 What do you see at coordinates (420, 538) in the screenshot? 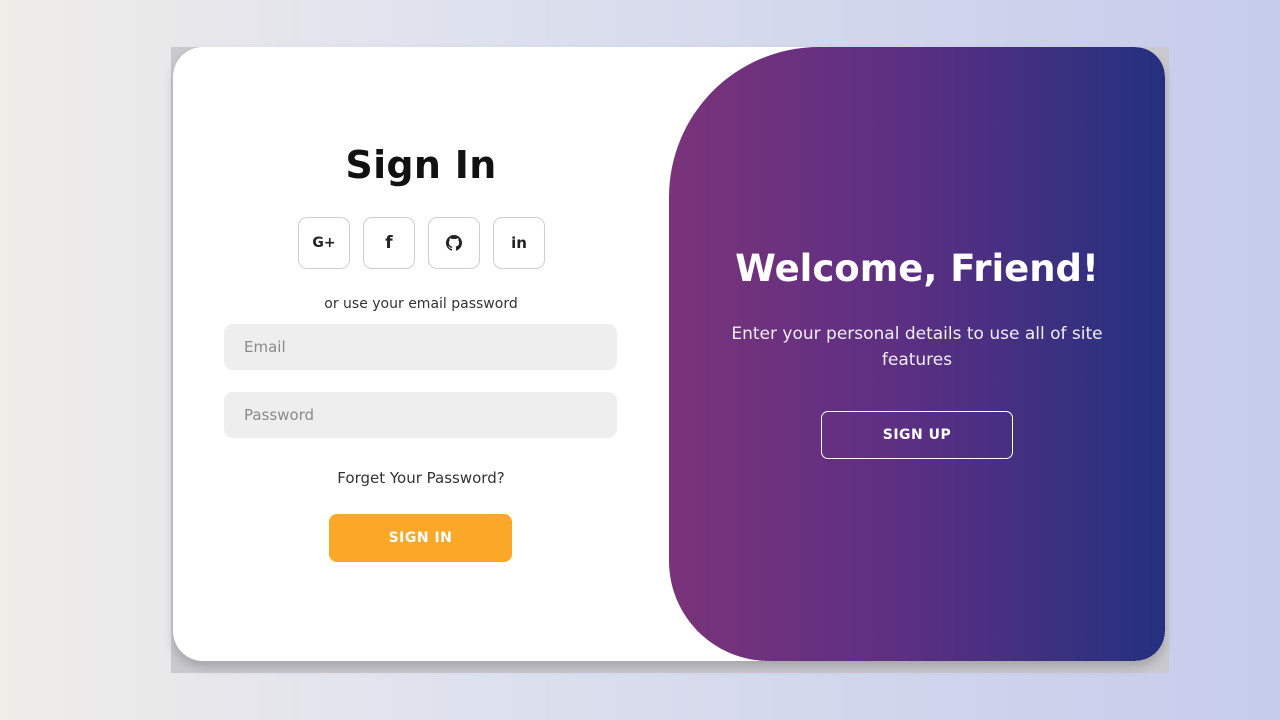
I see `signin-button: SIGN IN` at bounding box center [420, 538].